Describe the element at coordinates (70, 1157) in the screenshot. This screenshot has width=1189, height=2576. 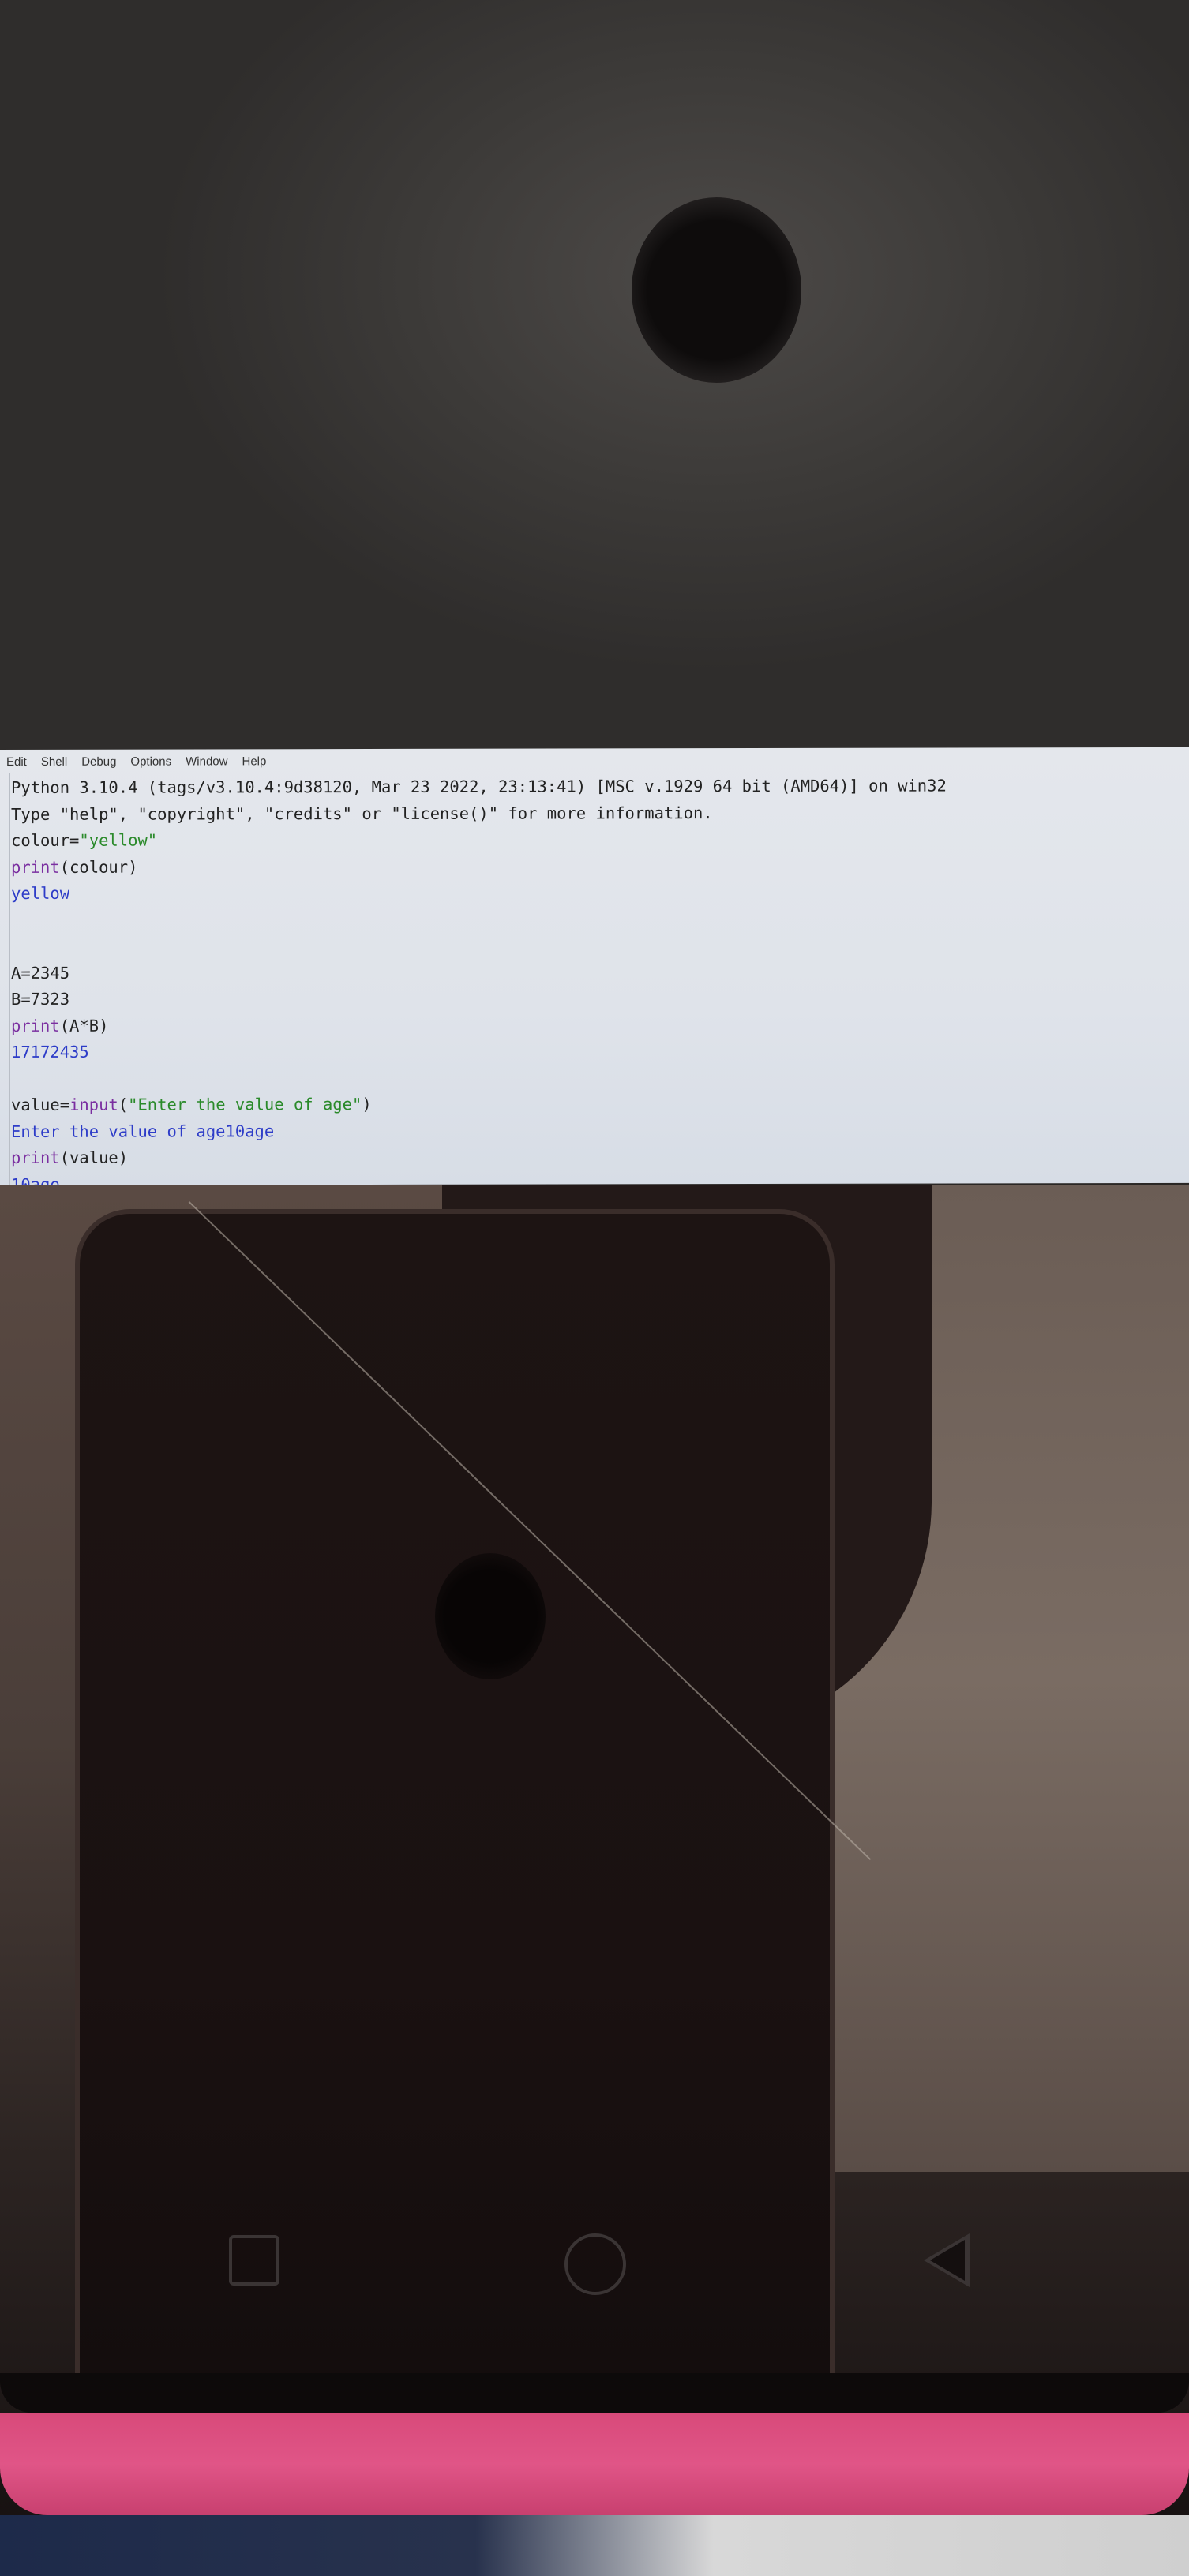
I see `shell-line: print(value)` at that location.